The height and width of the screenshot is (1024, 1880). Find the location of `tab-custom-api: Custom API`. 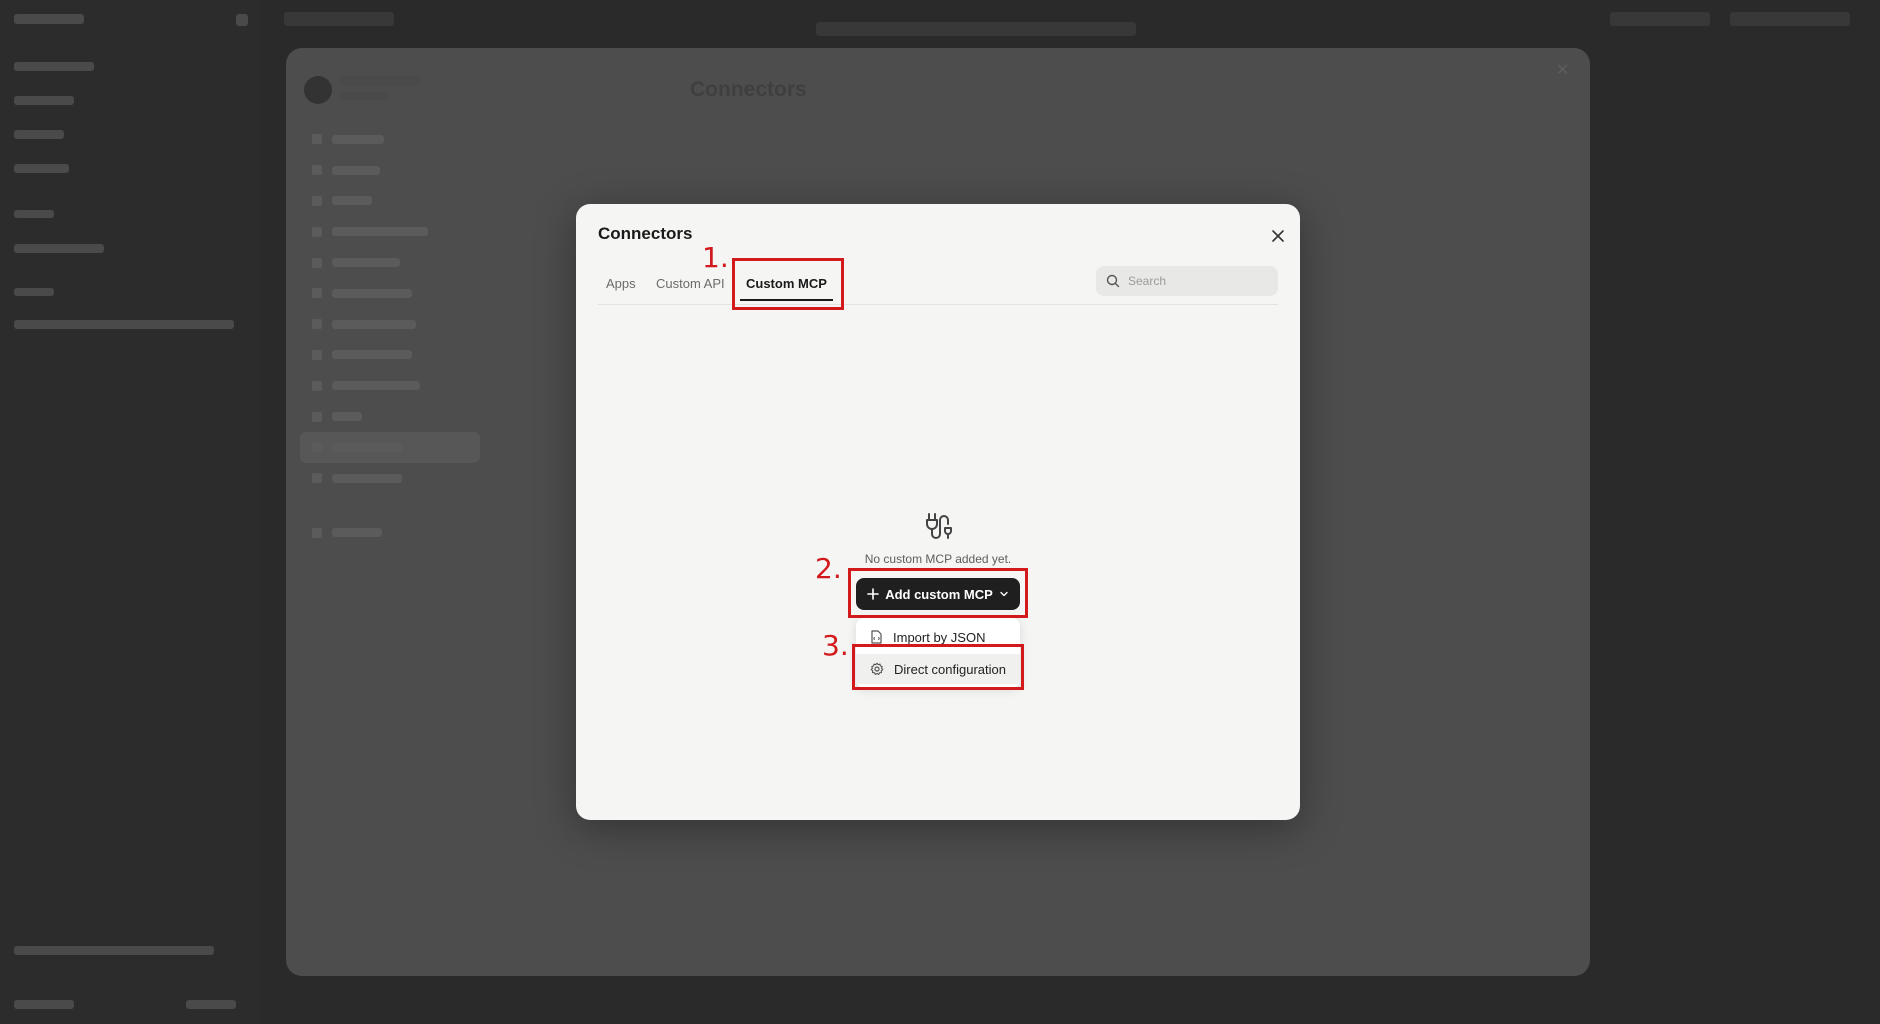

tab-custom-api: Custom API is located at coordinates (690, 288).